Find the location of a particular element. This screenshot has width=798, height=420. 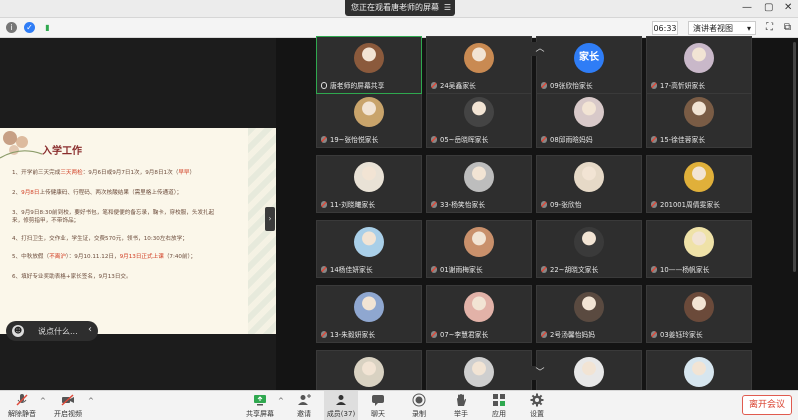

members-label: 成员(37) is located at coordinates (341, 414).